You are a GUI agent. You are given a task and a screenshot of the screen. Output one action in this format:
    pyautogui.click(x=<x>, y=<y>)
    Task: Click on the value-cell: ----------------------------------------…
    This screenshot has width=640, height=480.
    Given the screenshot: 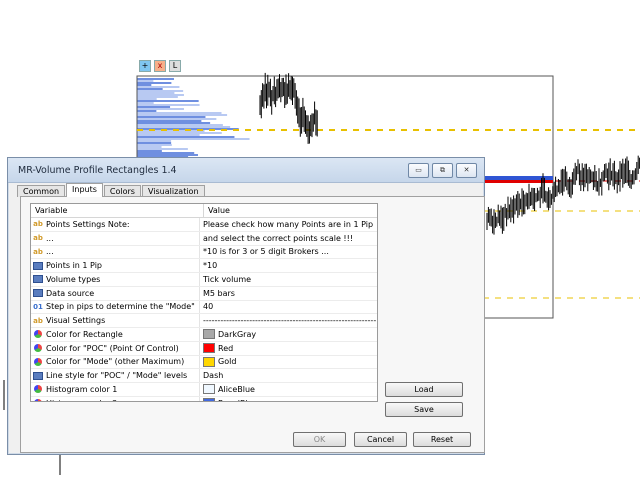 What is the action you would take?
    pyautogui.click(x=288, y=320)
    